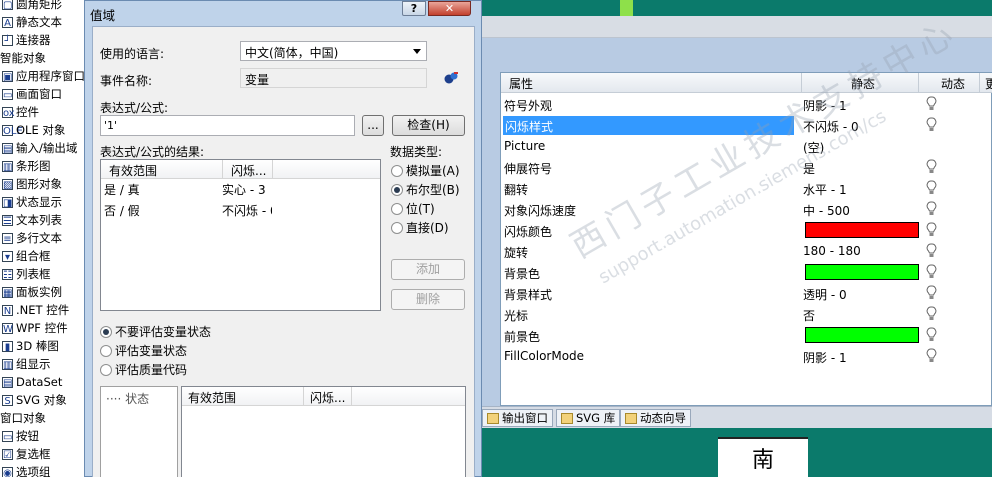 The width and height of the screenshot is (992, 477). I want to click on property-value: 透明 - 0, so click(825, 294).